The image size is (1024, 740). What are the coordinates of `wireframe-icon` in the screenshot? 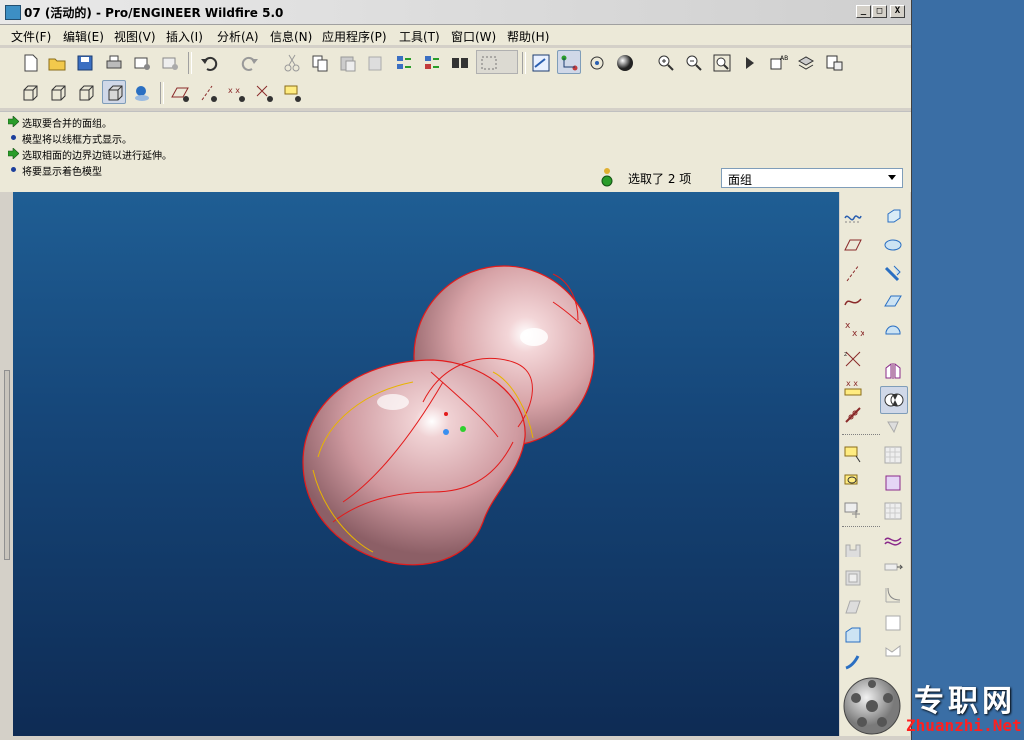 It's located at (30, 93).